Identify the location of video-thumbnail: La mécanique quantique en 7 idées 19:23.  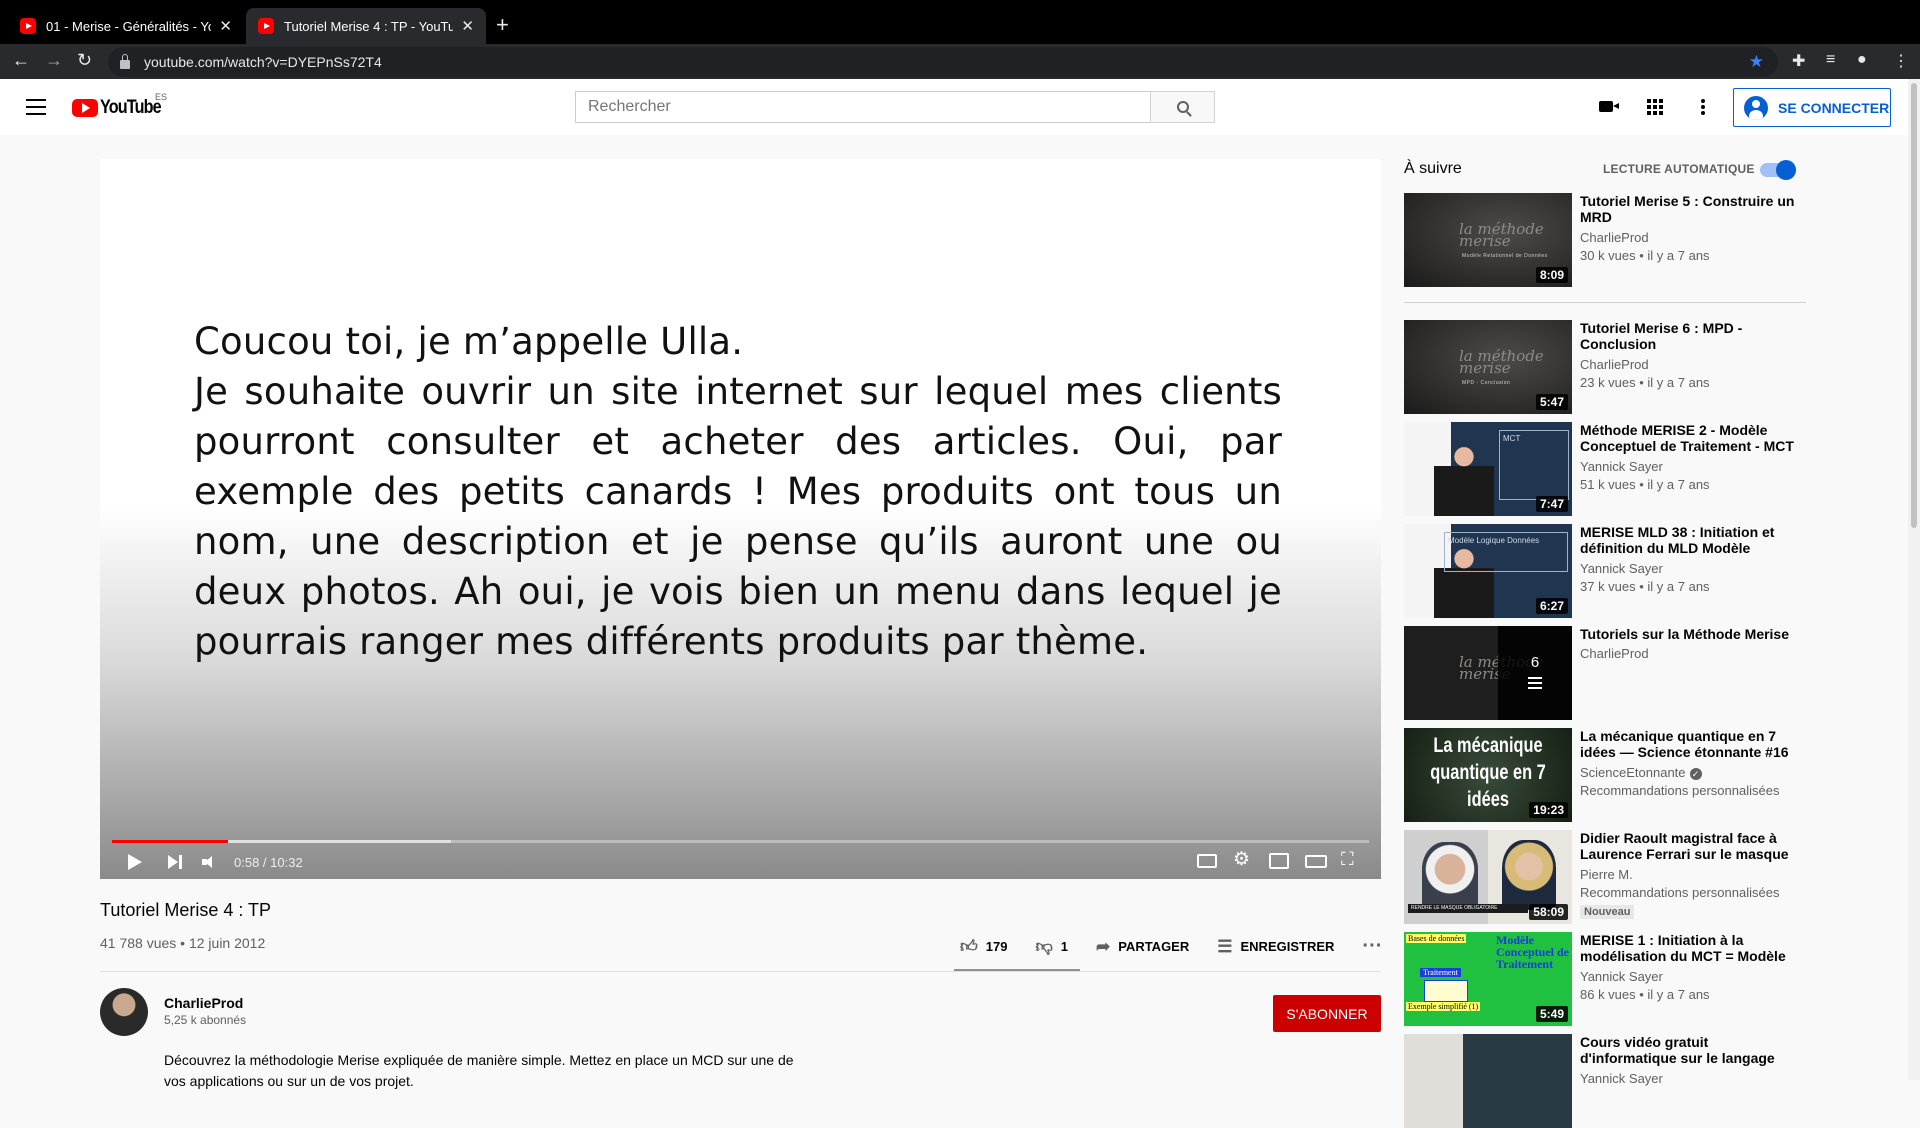
(1488, 775).